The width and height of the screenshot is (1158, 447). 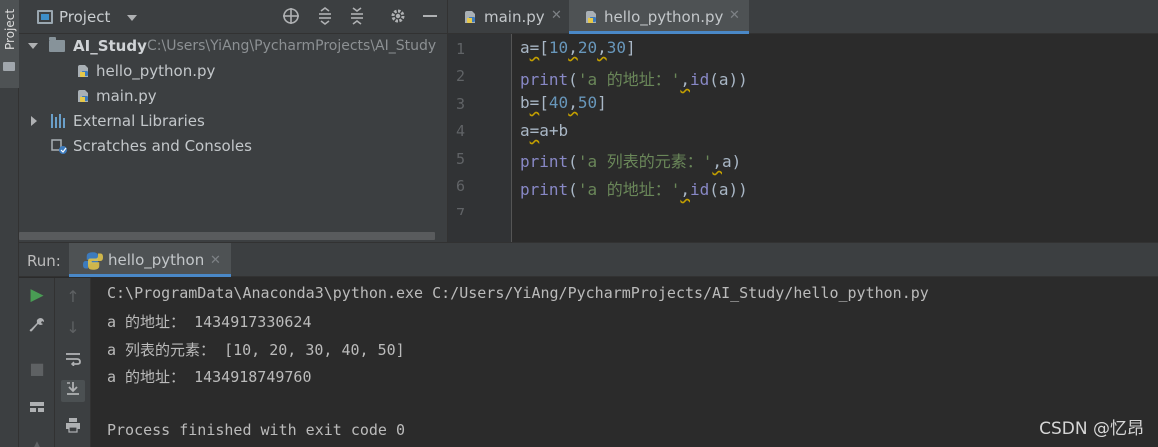 What do you see at coordinates (1091, 429) in the screenshot?
I see `watermark-text: CSDN @忆昂` at bounding box center [1091, 429].